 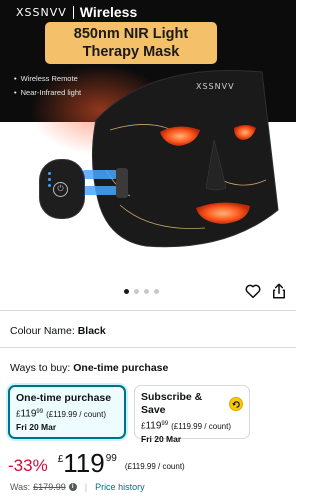 What do you see at coordinates (41, 12) in the screenshot?
I see `brand-logo: XSSNVV` at bounding box center [41, 12].